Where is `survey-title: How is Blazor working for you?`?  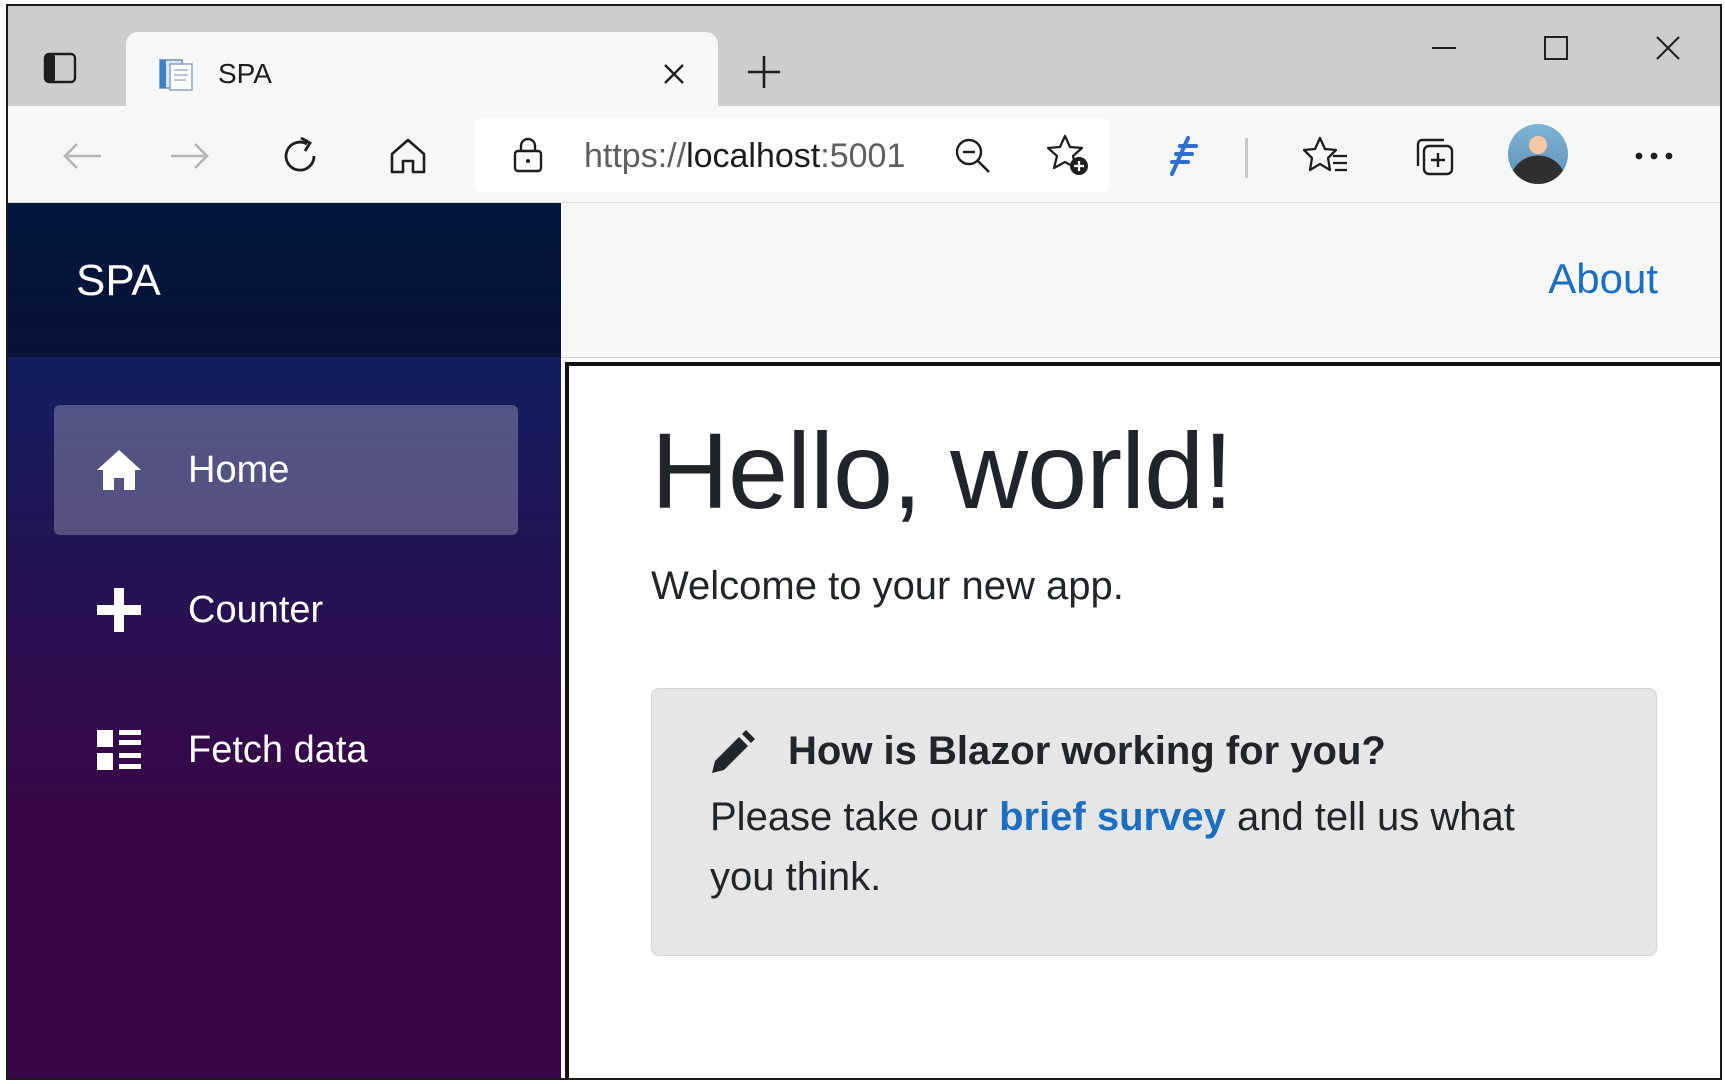 survey-title: How is Blazor working for you? is located at coordinates (1087, 751).